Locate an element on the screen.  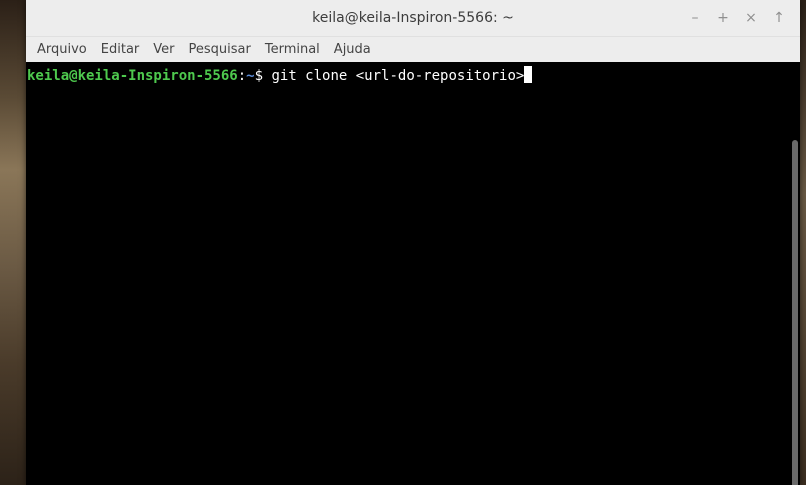
menu-terminal: Terminal is located at coordinates (292, 49).